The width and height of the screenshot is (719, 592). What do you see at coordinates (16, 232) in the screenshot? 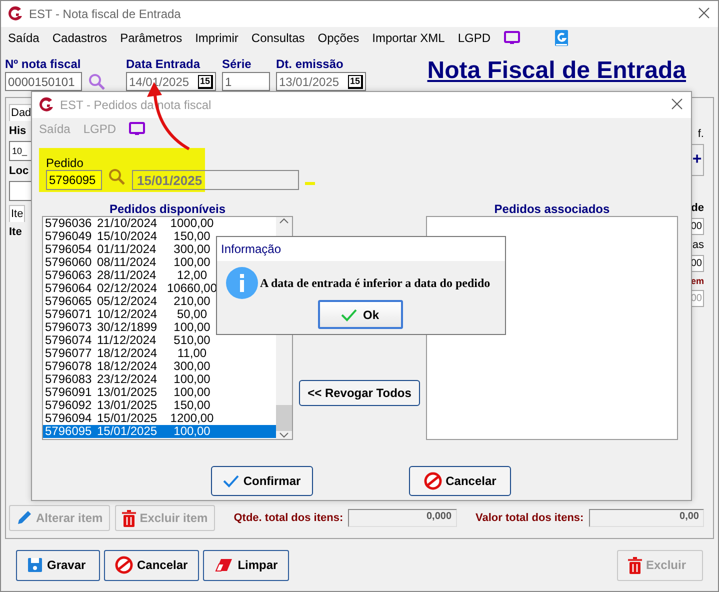
I see `field-label: Ite` at bounding box center [16, 232].